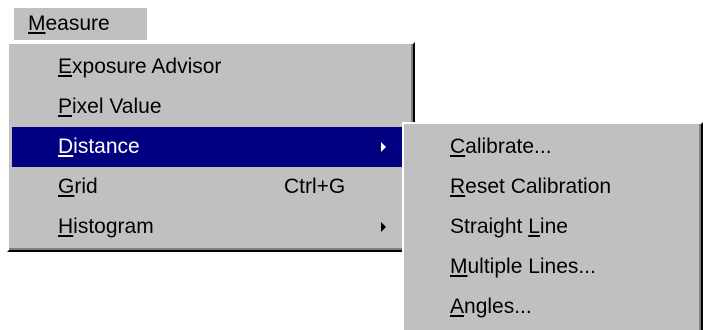 Image resolution: width=703 pixels, height=330 pixels. Describe the element at coordinates (140, 66) in the screenshot. I see `menu-item-label: Exposure Advisor` at that location.